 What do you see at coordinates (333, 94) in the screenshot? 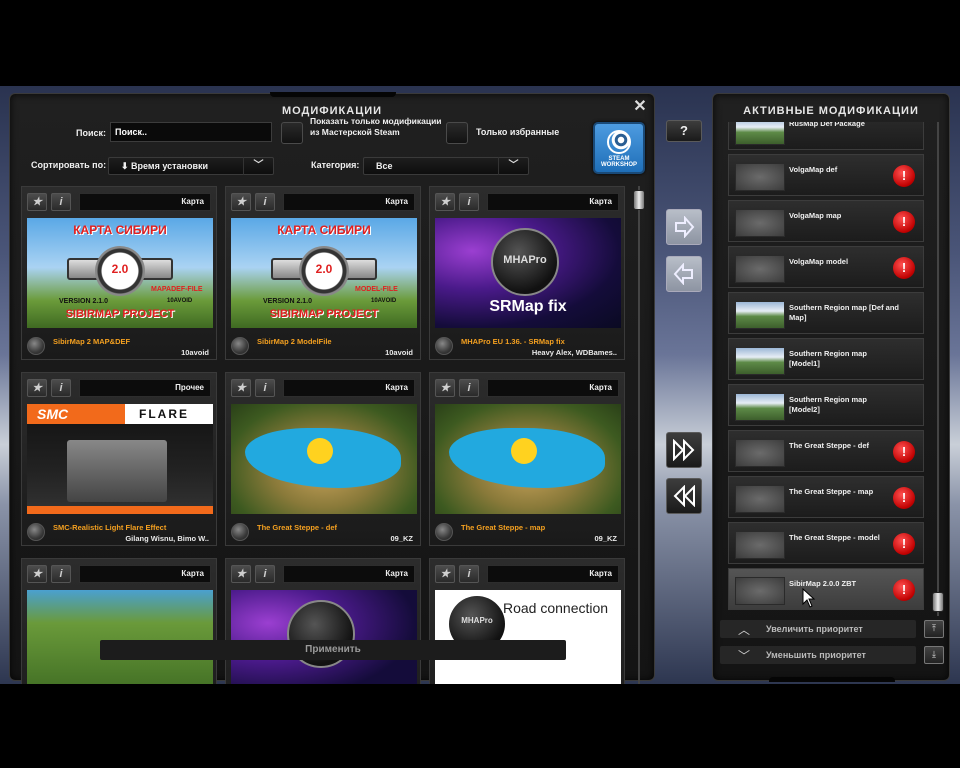
I see `panel-tab-decoration` at bounding box center [333, 94].